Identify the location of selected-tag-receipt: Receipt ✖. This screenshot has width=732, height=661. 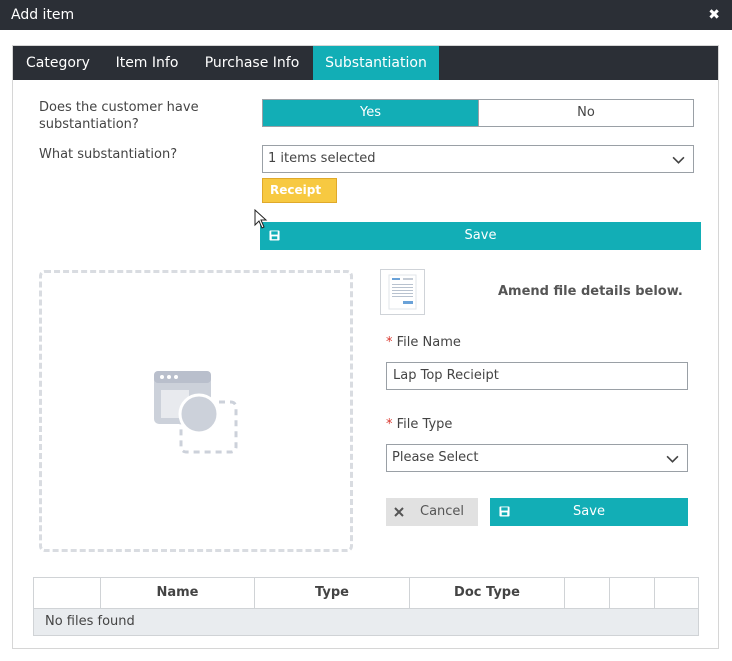
(299, 199).